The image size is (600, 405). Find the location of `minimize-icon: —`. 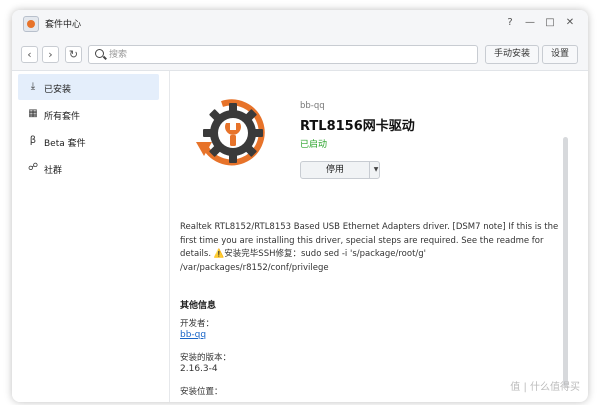

minimize-icon: — is located at coordinates (530, 23).